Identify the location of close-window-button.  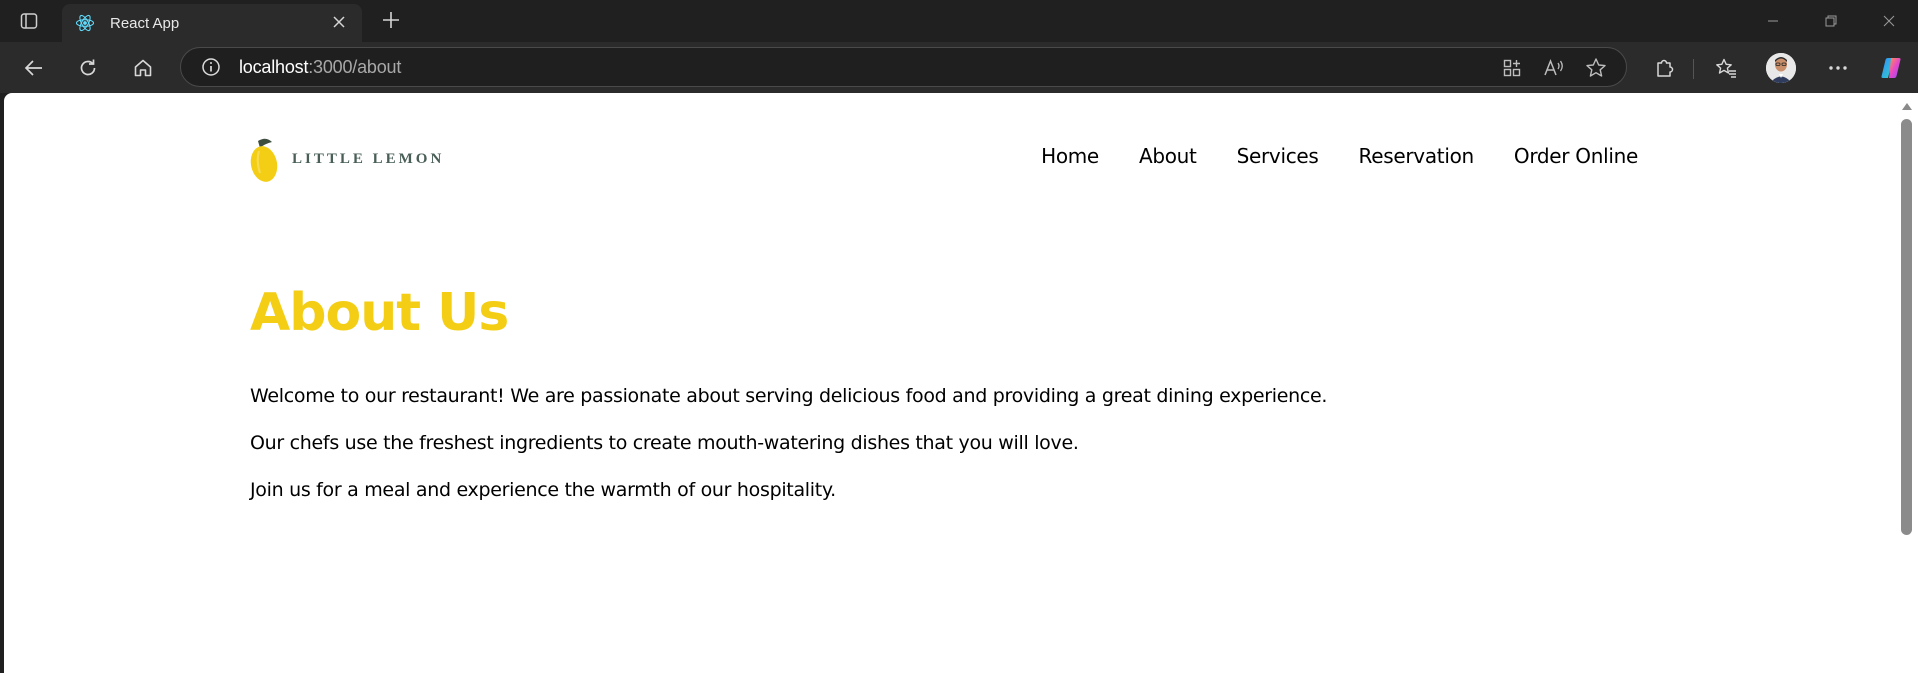
(1889, 21).